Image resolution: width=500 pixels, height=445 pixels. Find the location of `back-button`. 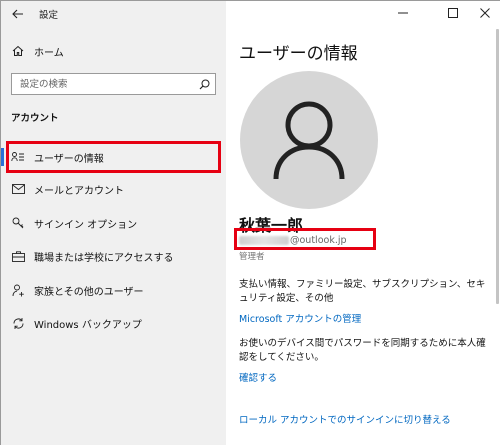

back-button is located at coordinates (18, 14).